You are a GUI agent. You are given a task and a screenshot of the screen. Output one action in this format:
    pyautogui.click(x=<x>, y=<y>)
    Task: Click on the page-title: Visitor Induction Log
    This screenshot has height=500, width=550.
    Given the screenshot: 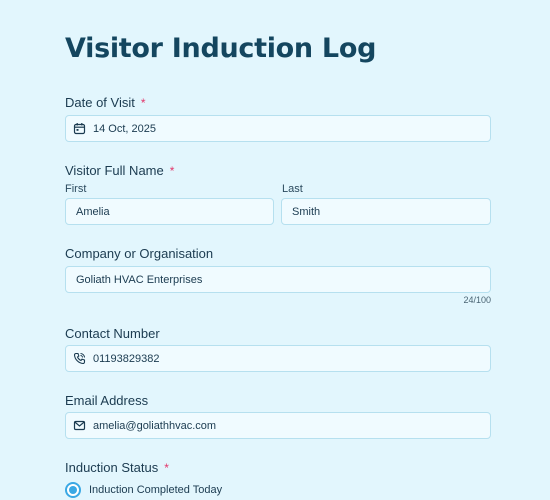 What is the action you would take?
    pyautogui.click(x=221, y=48)
    